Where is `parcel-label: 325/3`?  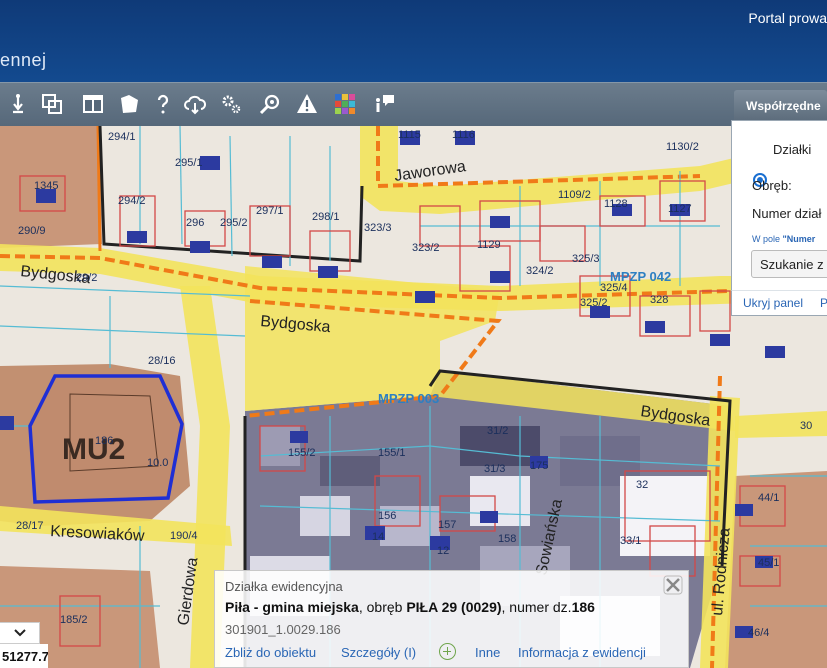 parcel-label: 325/3 is located at coordinates (586, 259).